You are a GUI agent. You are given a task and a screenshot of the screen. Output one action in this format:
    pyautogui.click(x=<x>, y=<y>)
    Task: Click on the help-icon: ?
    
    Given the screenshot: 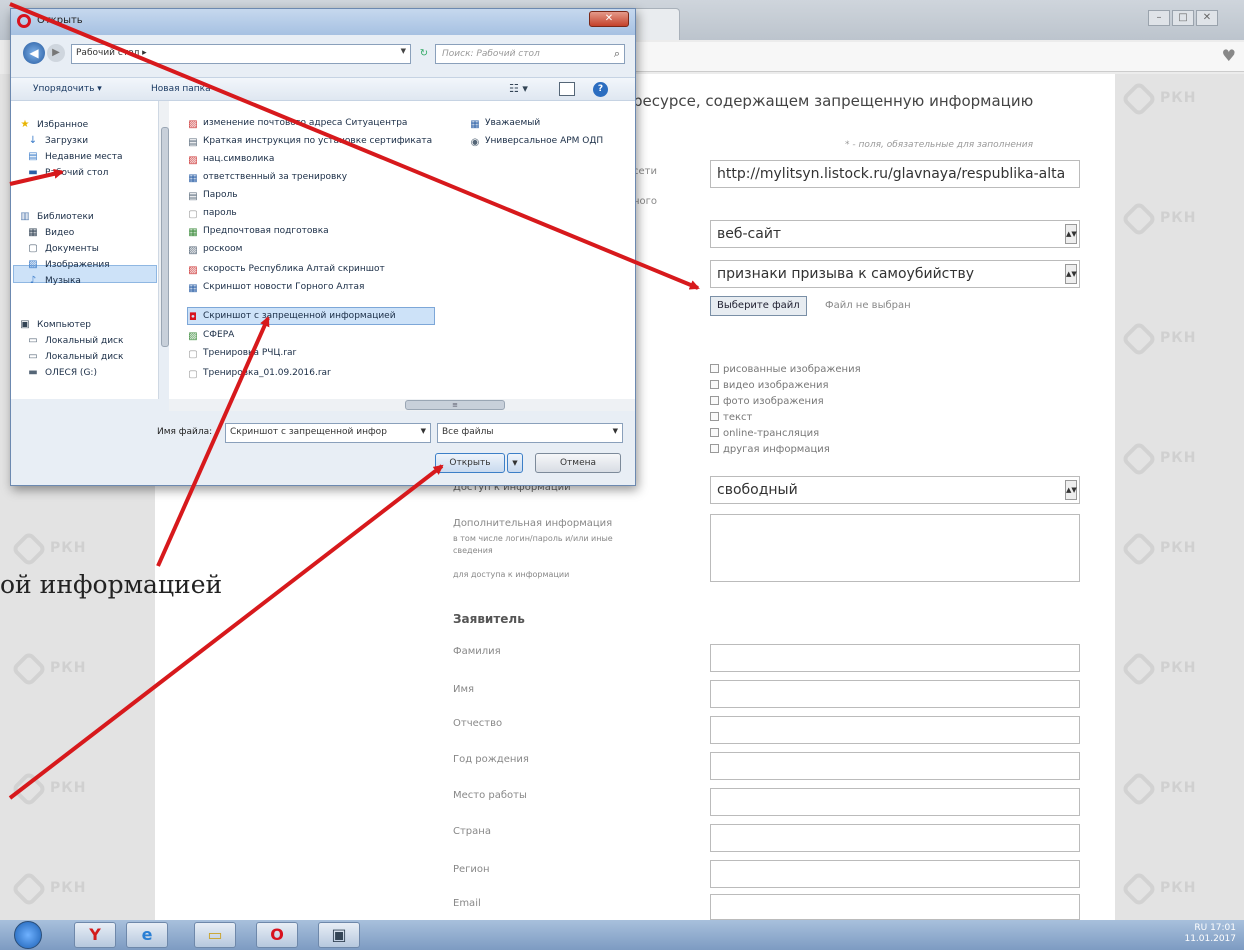 What is the action you would take?
    pyautogui.click(x=600, y=89)
    